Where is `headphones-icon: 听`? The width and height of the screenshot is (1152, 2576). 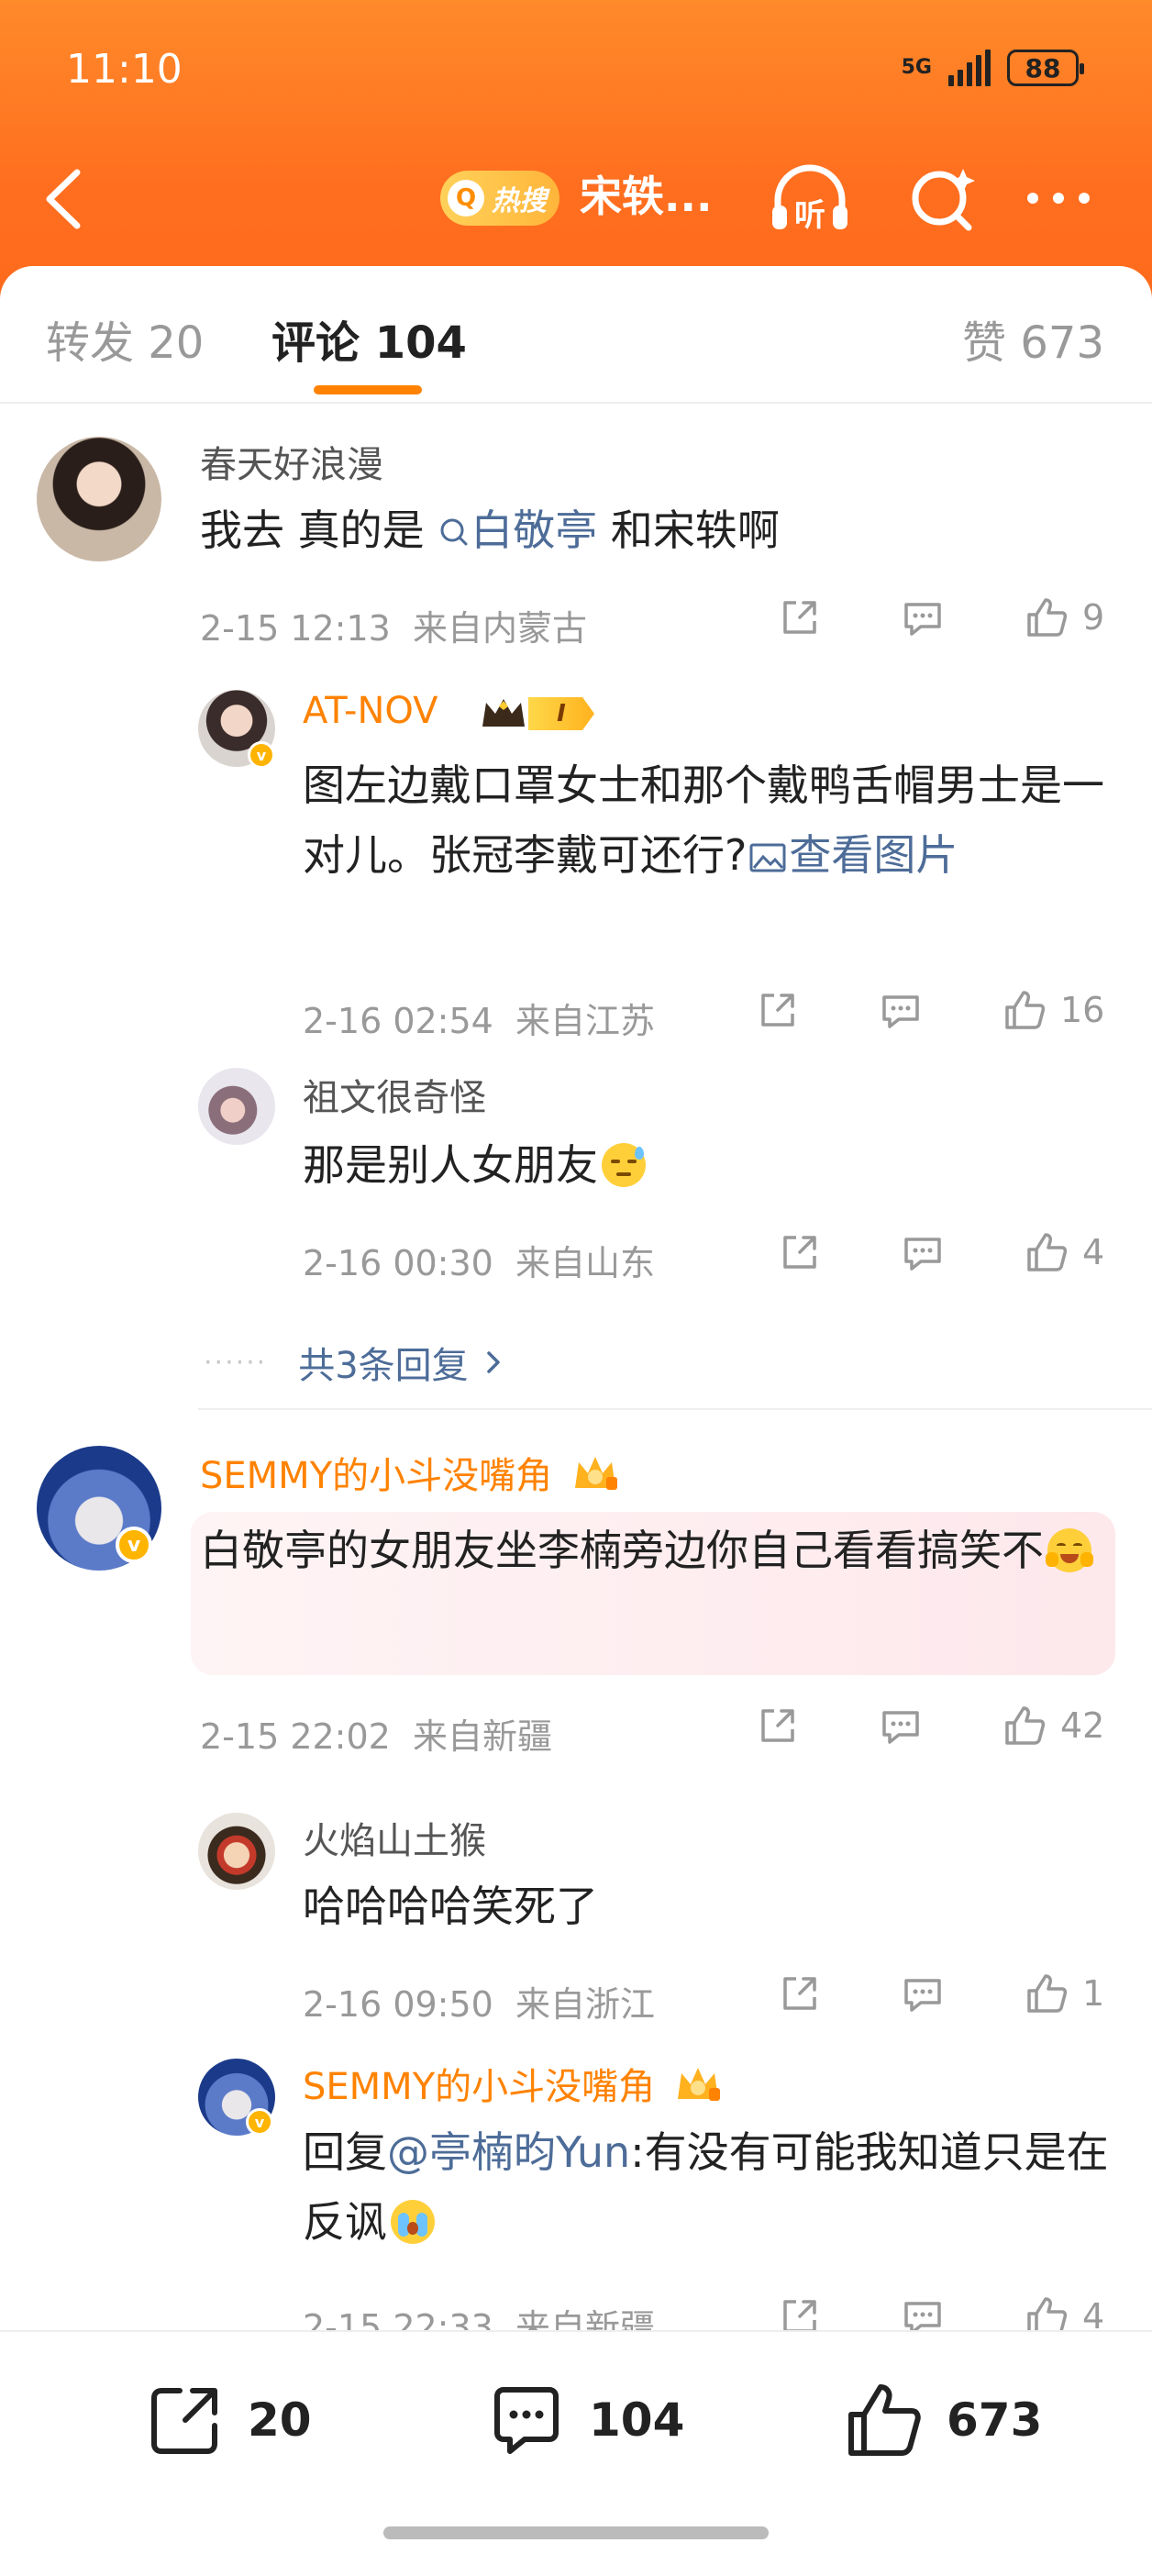
headphones-icon: 听 is located at coordinates (810, 198).